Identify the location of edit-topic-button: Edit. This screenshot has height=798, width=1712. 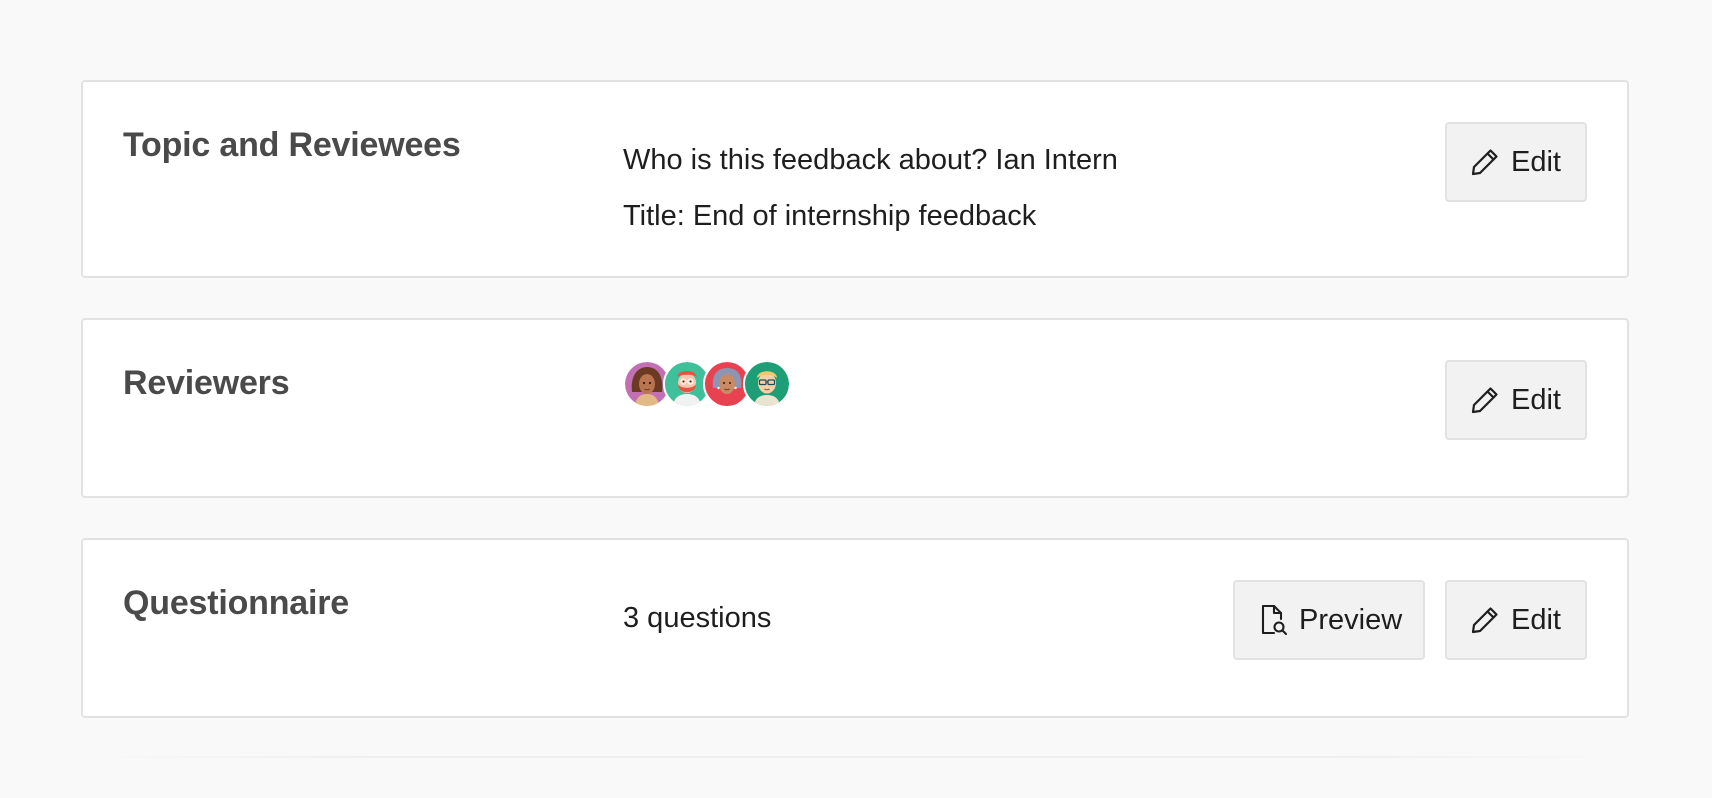
(1516, 162).